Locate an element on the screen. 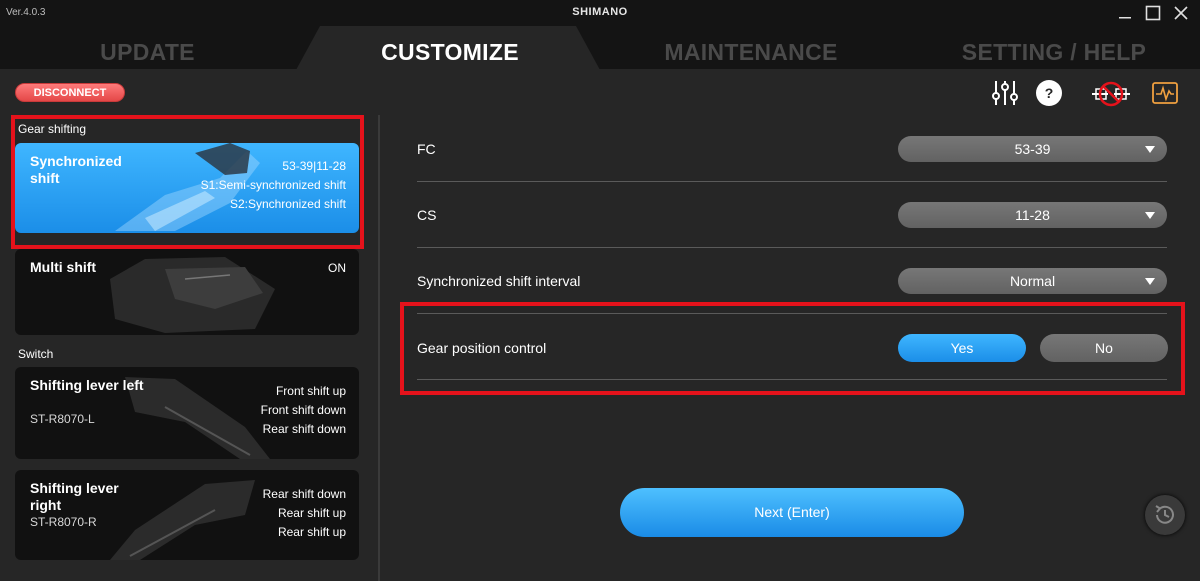  card-title: Multi shift is located at coordinates (63, 267).